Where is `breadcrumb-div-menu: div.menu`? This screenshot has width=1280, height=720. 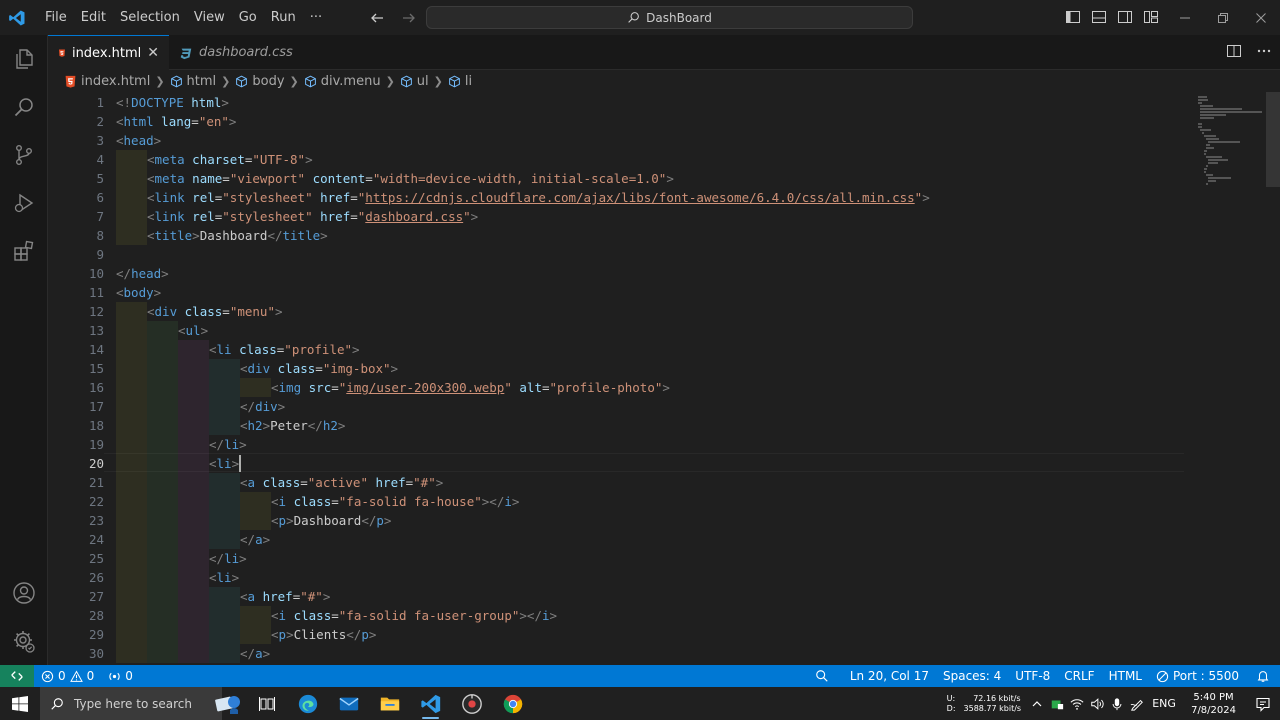 breadcrumb-div-menu: div.menu is located at coordinates (342, 81).